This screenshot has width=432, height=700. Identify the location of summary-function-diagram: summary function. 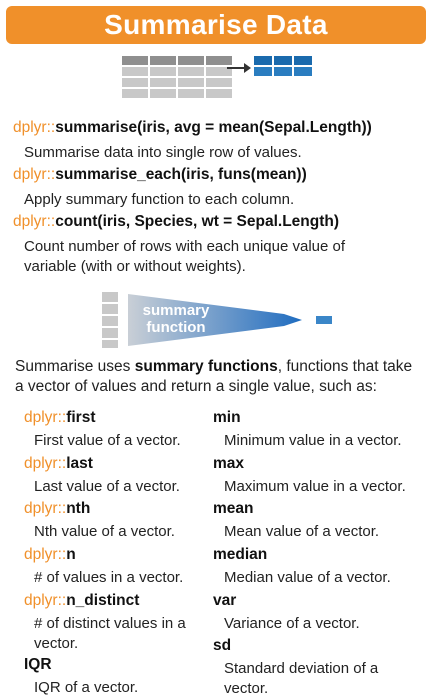
(217, 320).